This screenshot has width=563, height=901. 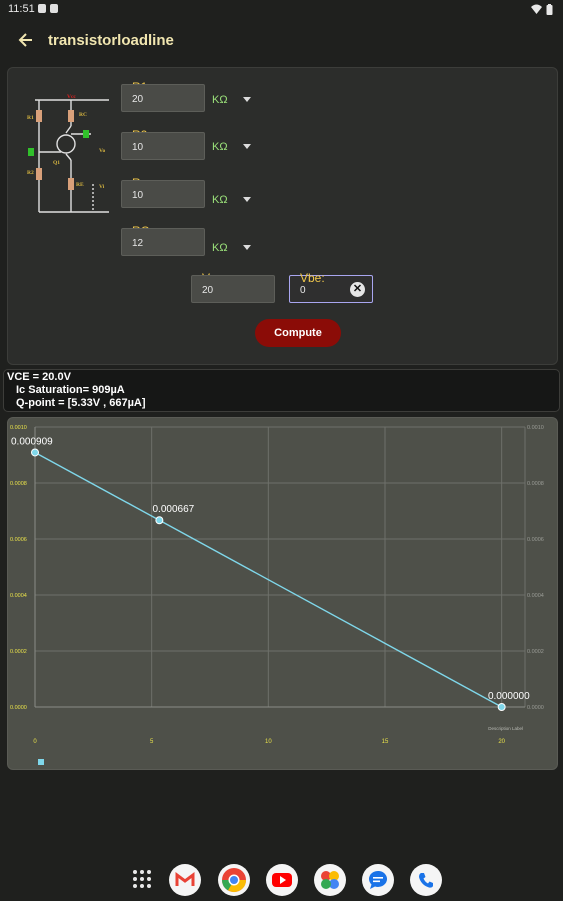 I want to click on y-tick-label: 0.0000, so click(x=18, y=708).